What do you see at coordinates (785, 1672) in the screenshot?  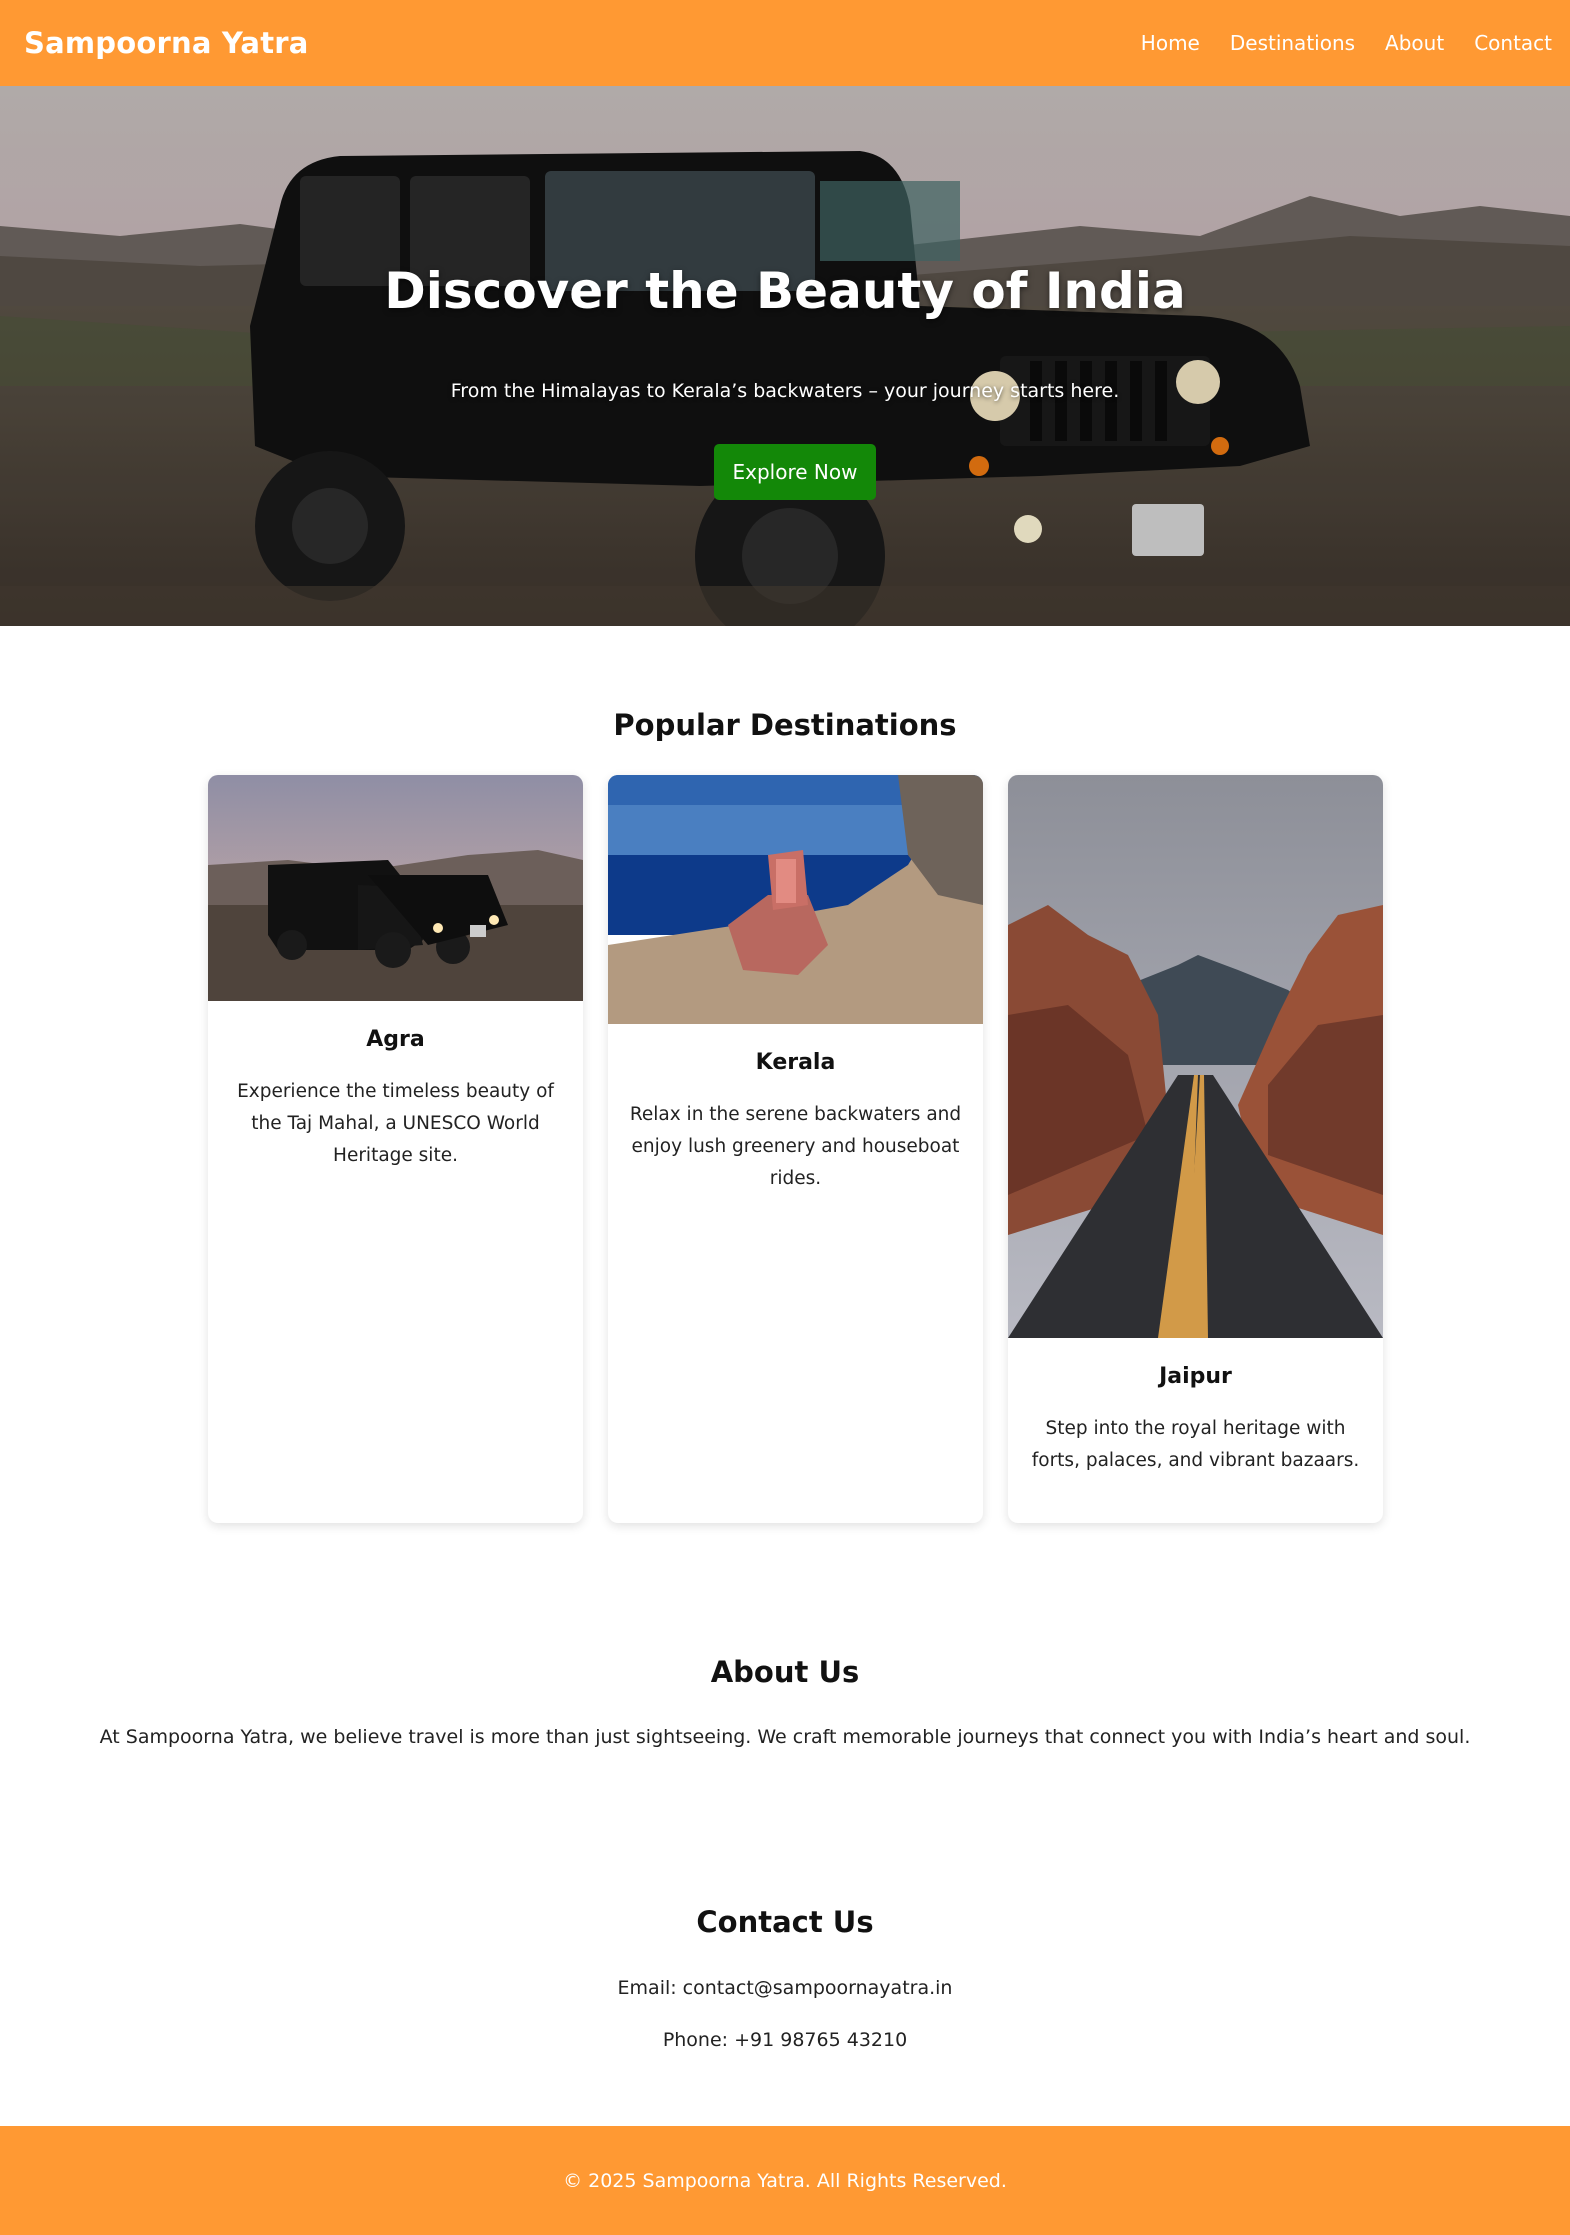 I see `about-title: About Us` at bounding box center [785, 1672].